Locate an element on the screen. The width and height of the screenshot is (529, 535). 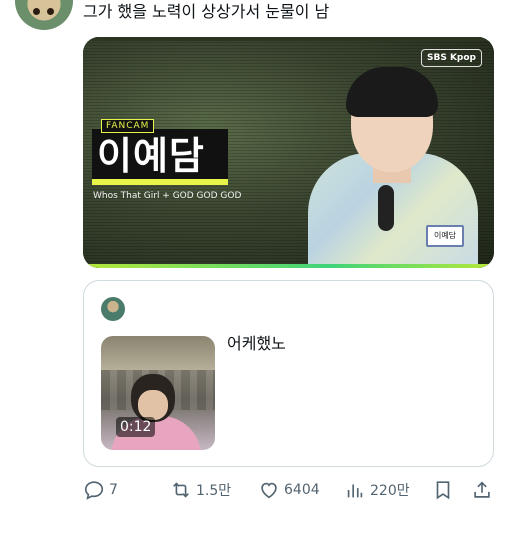
like-button: 6404 is located at coordinates (289, 490).